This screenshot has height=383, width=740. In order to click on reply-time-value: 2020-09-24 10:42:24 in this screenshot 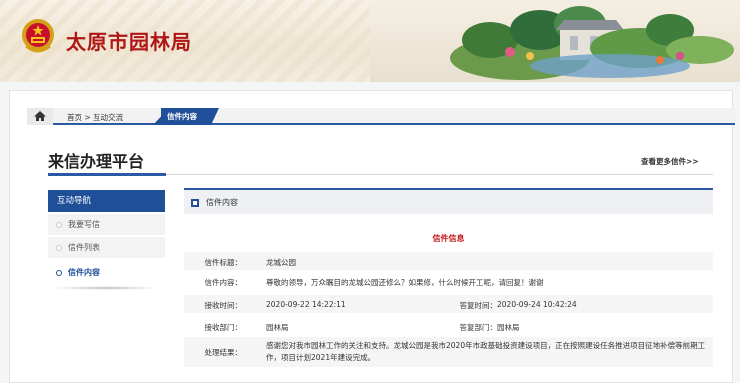, I will do `click(537, 304)`.